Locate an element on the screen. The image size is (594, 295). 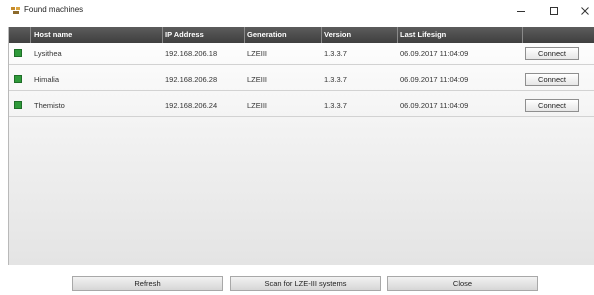
window-title: Found machines is located at coordinates (54, 9).